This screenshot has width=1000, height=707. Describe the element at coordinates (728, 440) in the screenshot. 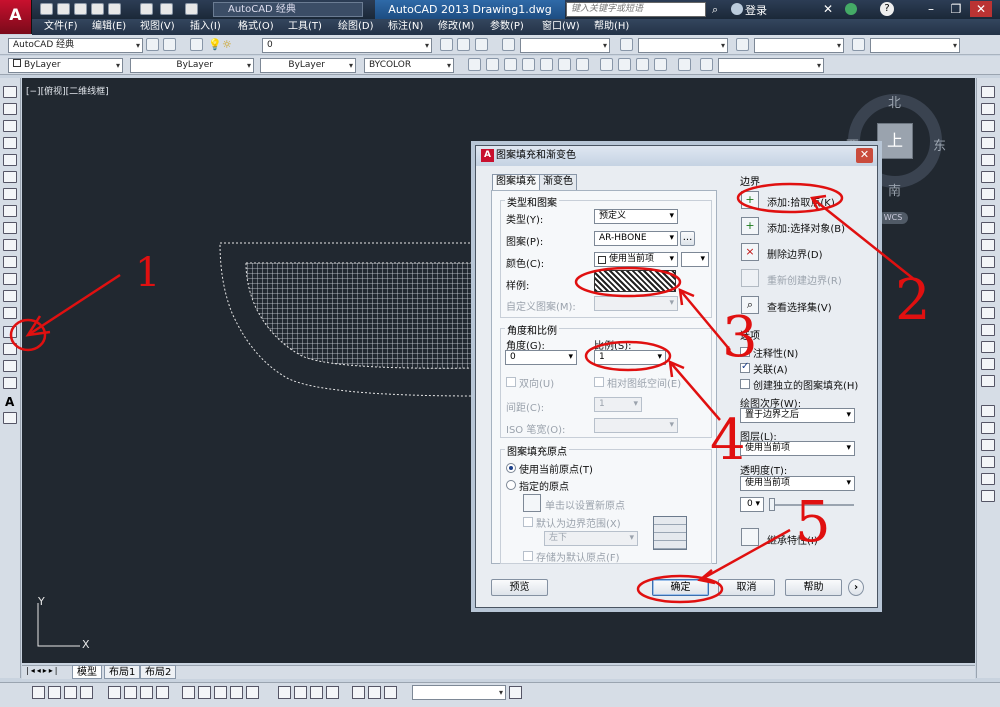

I see `annotation-4: 4` at that location.